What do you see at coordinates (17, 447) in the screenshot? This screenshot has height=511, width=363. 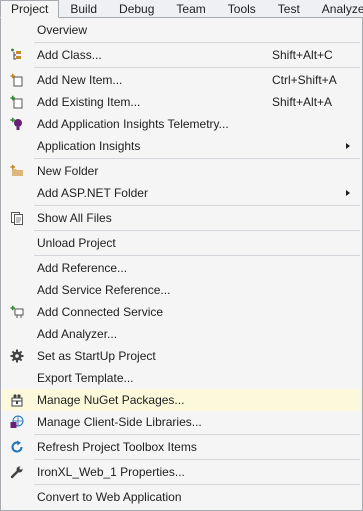 I see `refresh-icon` at bounding box center [17, 447].